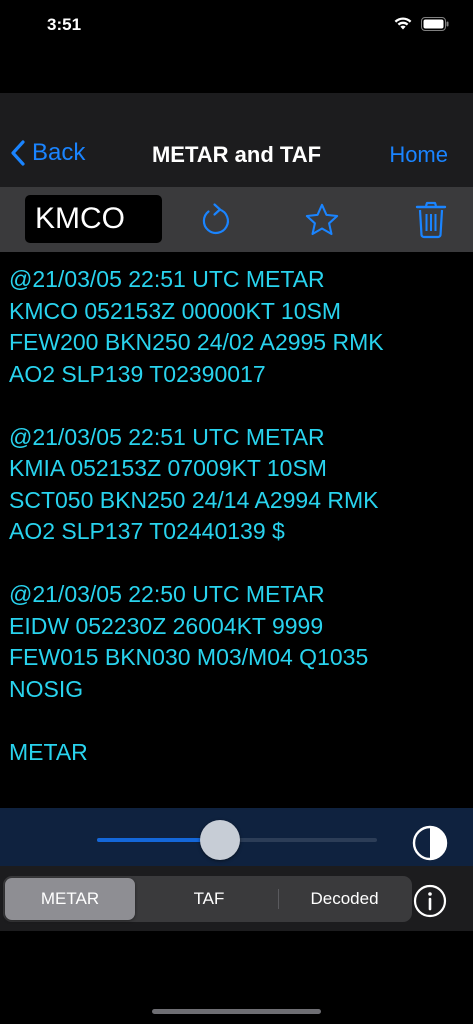  I want to click on refresh-icon, so click(215, 219).